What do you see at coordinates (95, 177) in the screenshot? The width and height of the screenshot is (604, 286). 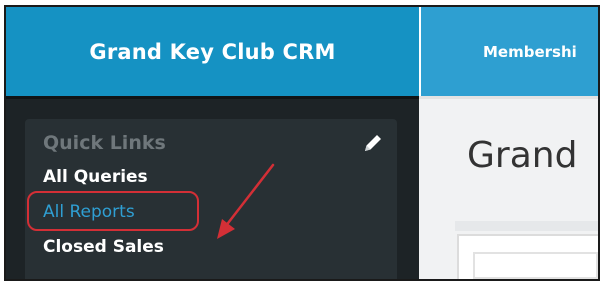 I see `quick-link-all-queries: All Queries` at bounding box center [95, 177].